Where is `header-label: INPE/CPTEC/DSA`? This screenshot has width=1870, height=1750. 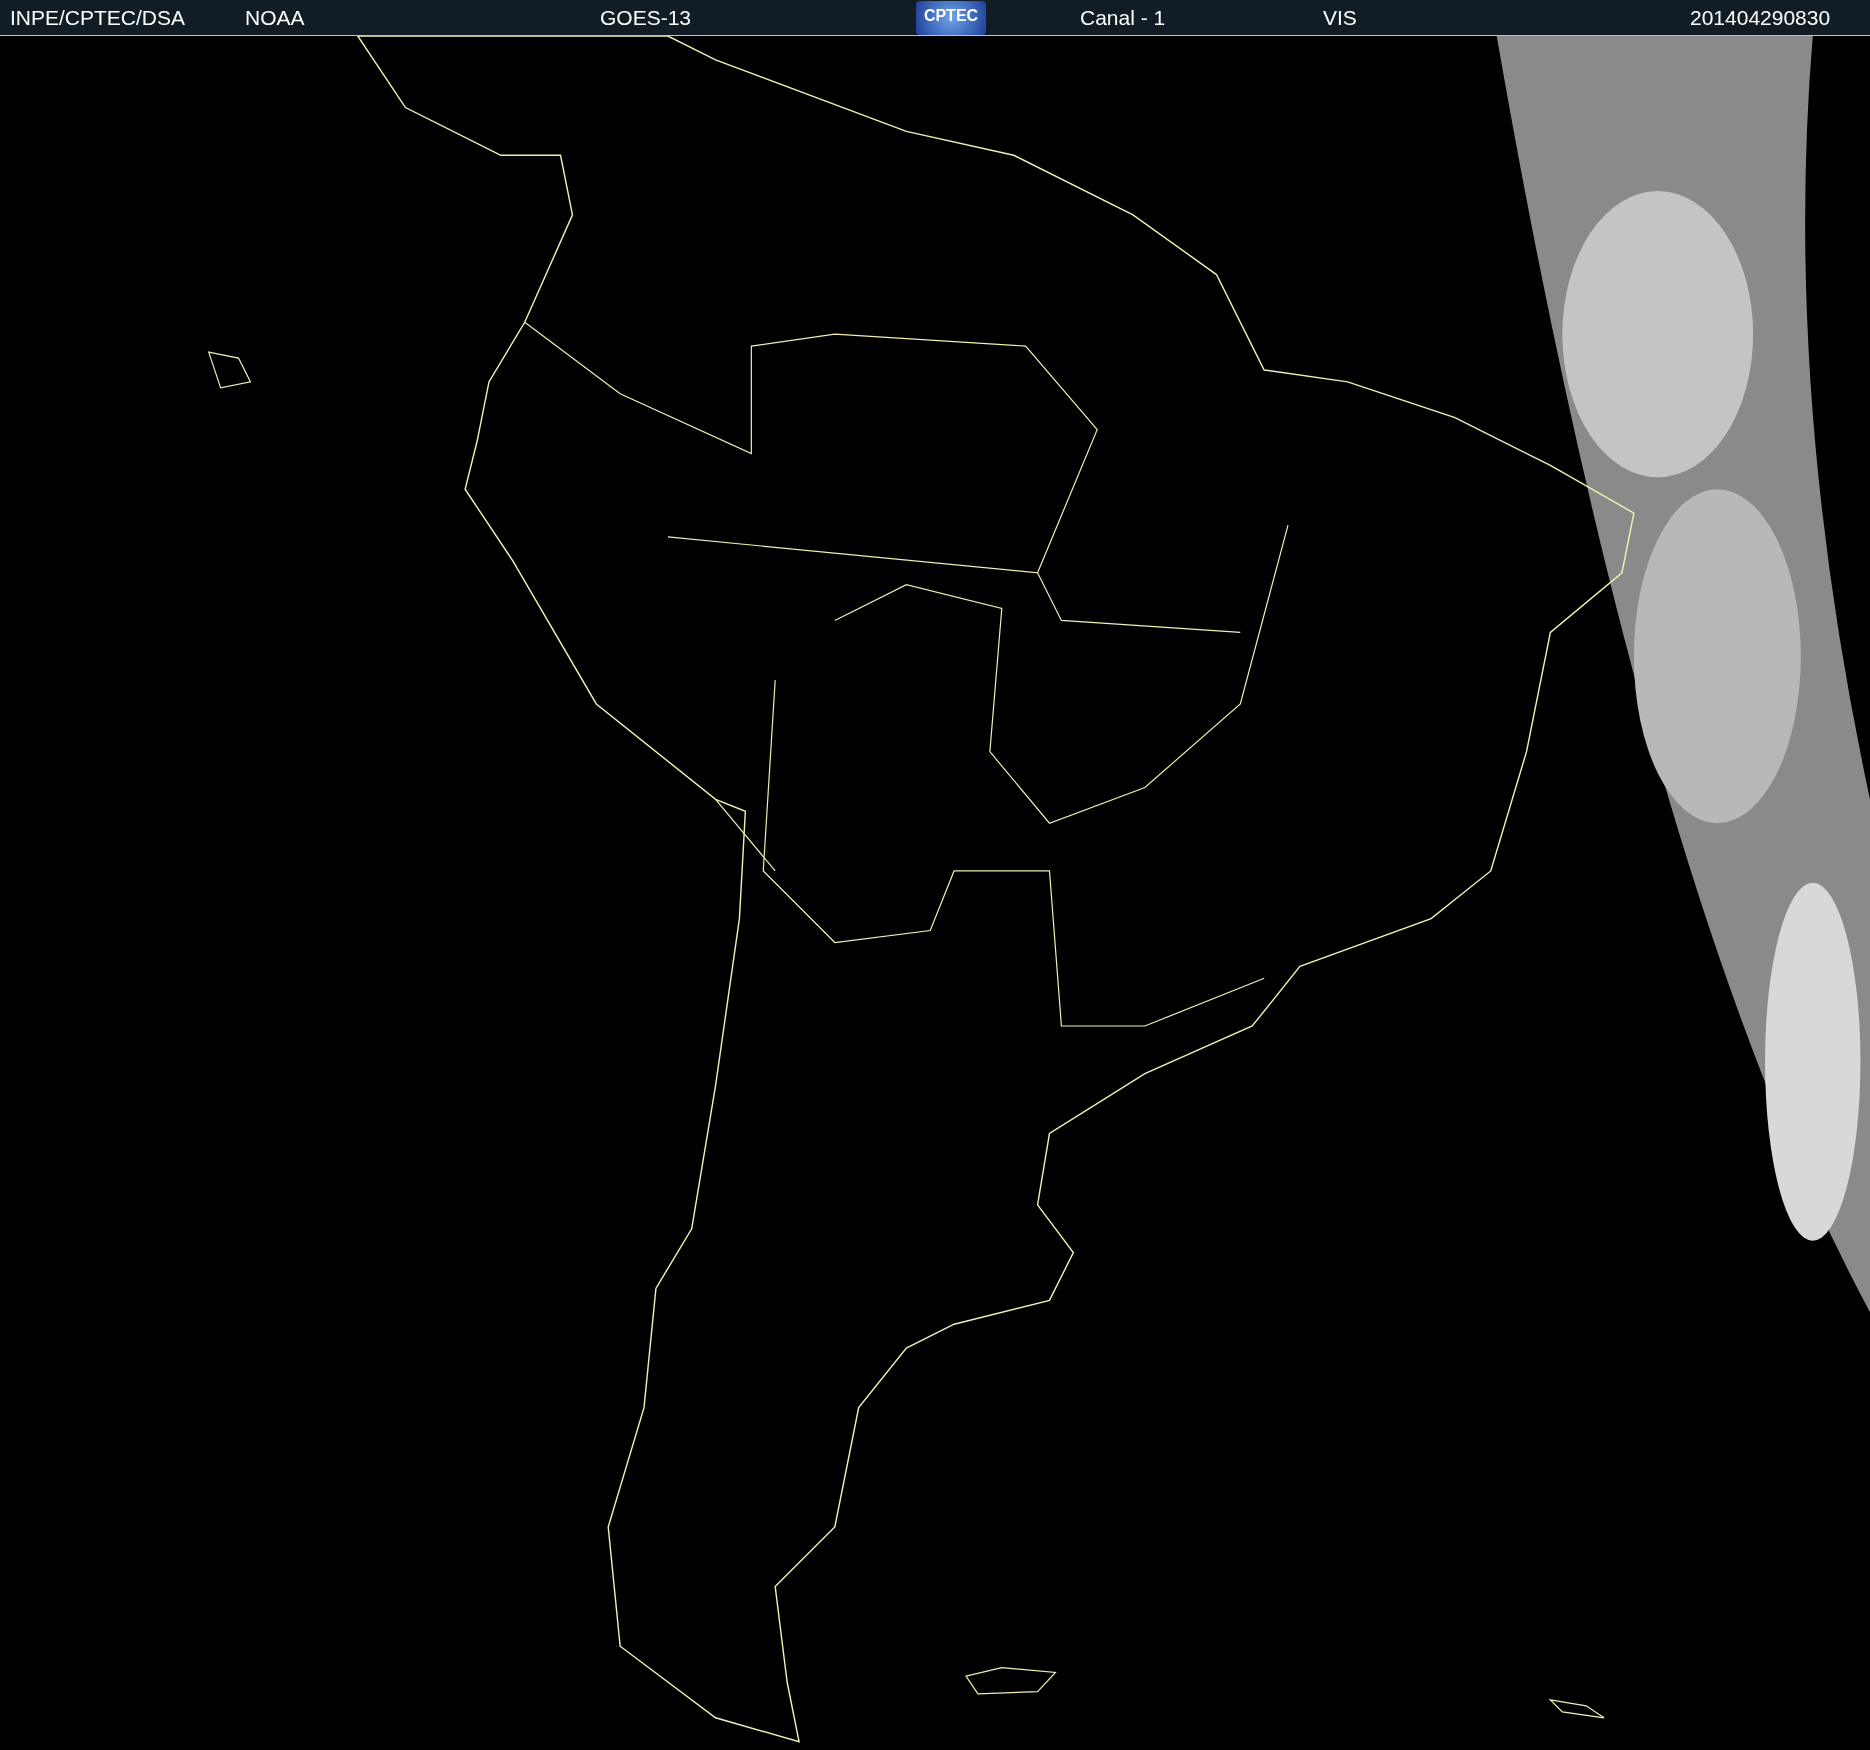
header-label: INPE/CPTEC/DSA is located at coordinates (98, 18).